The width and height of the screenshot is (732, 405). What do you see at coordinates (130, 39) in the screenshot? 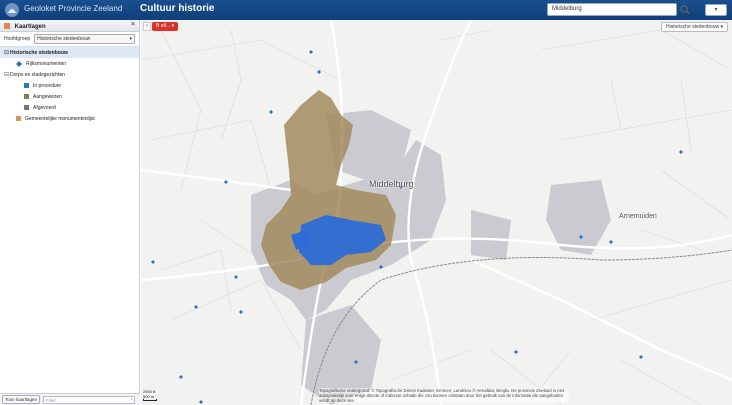
I see `chevron-down-icon: ▾` at bounding box center [130, 39].